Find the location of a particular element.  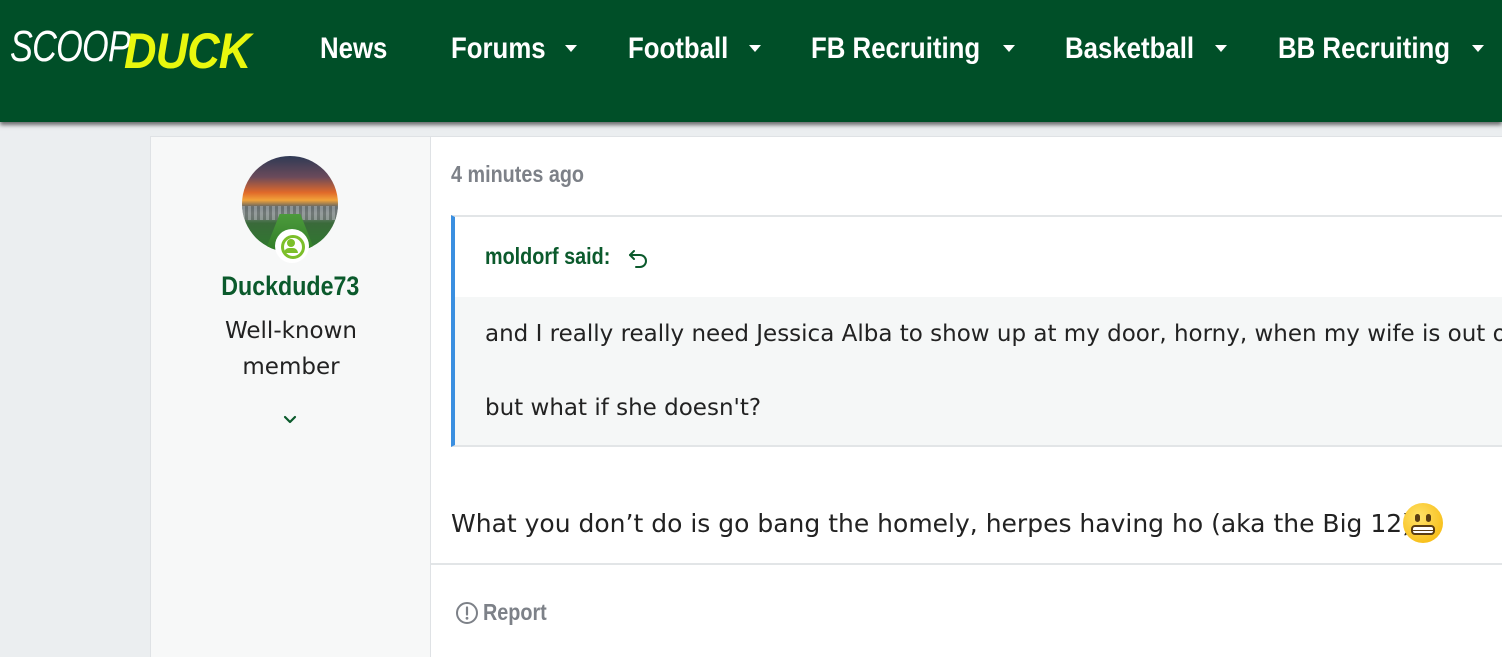

nav-item-football: Football is located at coordinates (694, 52).